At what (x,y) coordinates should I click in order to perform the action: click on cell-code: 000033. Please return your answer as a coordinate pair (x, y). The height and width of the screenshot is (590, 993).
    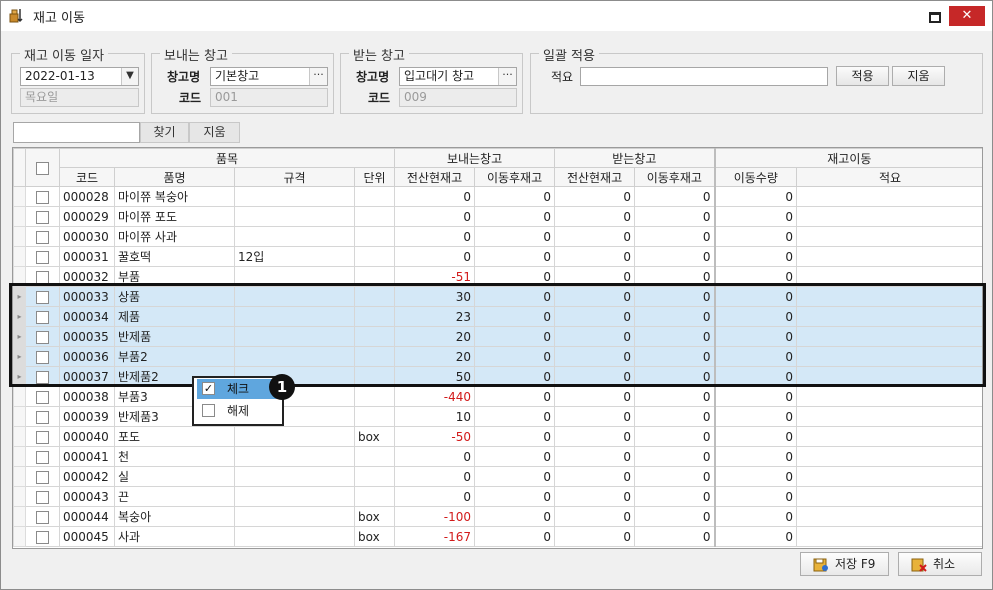
    Looking at the image, I should click on (87, 296).